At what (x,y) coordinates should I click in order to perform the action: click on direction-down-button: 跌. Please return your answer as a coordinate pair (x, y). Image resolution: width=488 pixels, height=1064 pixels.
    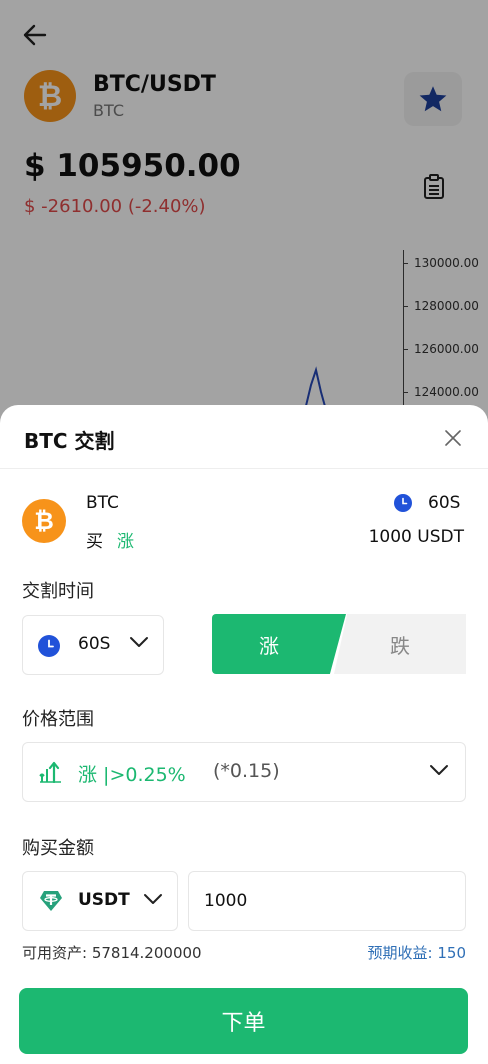
    Looking at the image, I should click on (400, 644).